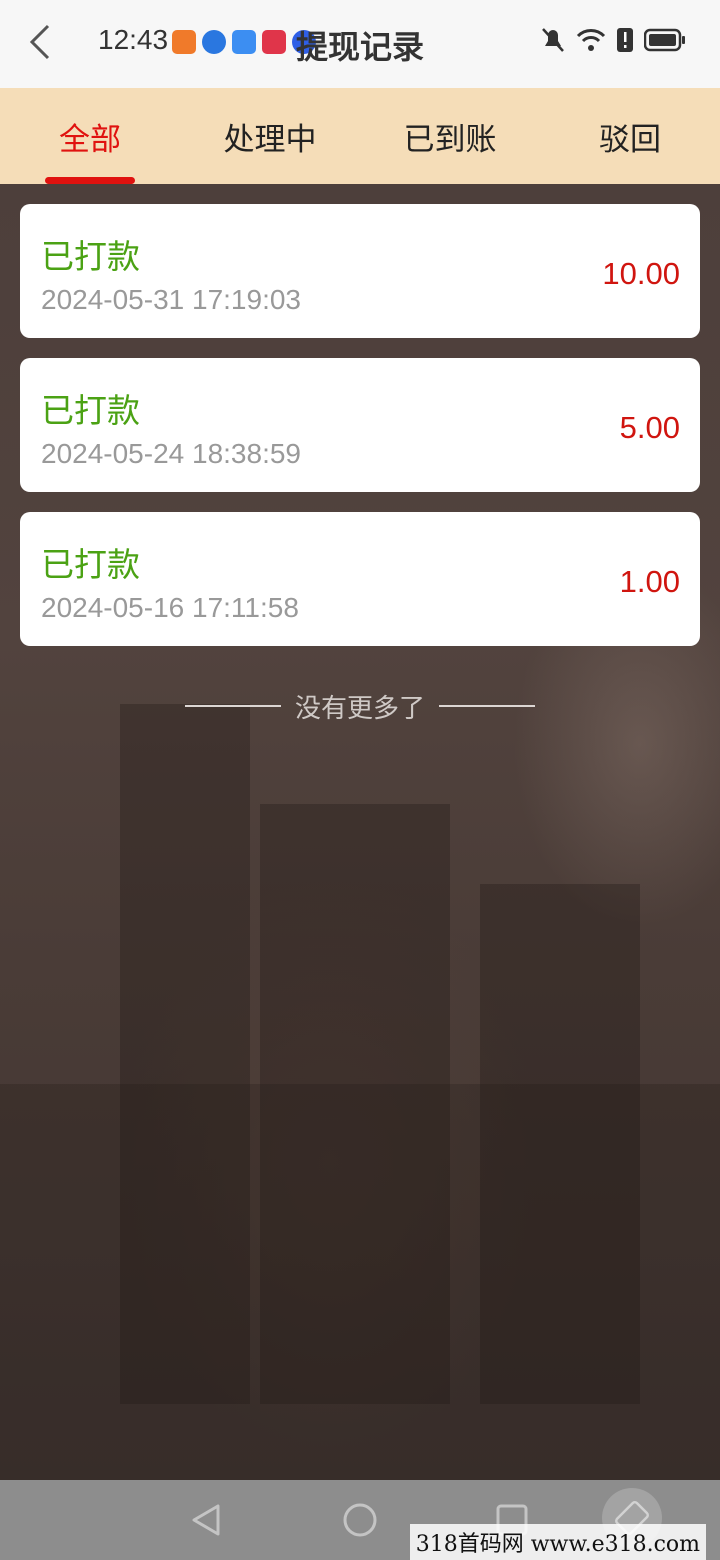  I want to click on tab-rejected: 驳回, so click(630, 136).